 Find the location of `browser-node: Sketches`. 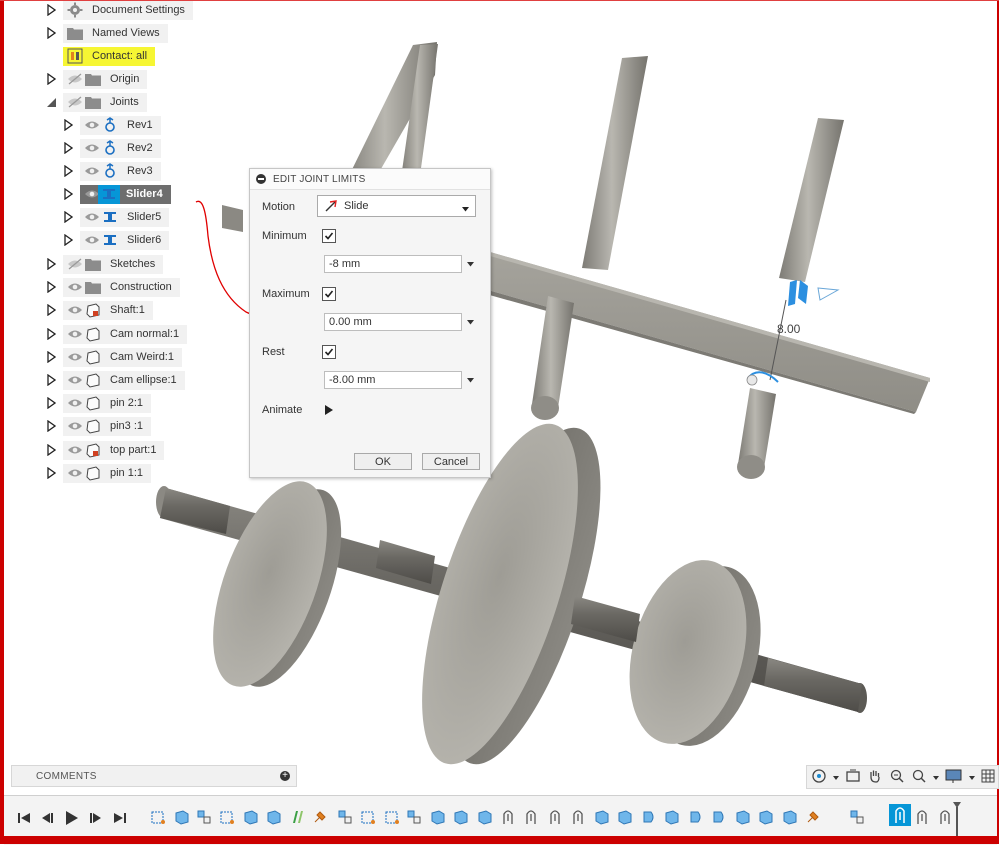

browser-node: Sketches is located at coordinates (113, 264).